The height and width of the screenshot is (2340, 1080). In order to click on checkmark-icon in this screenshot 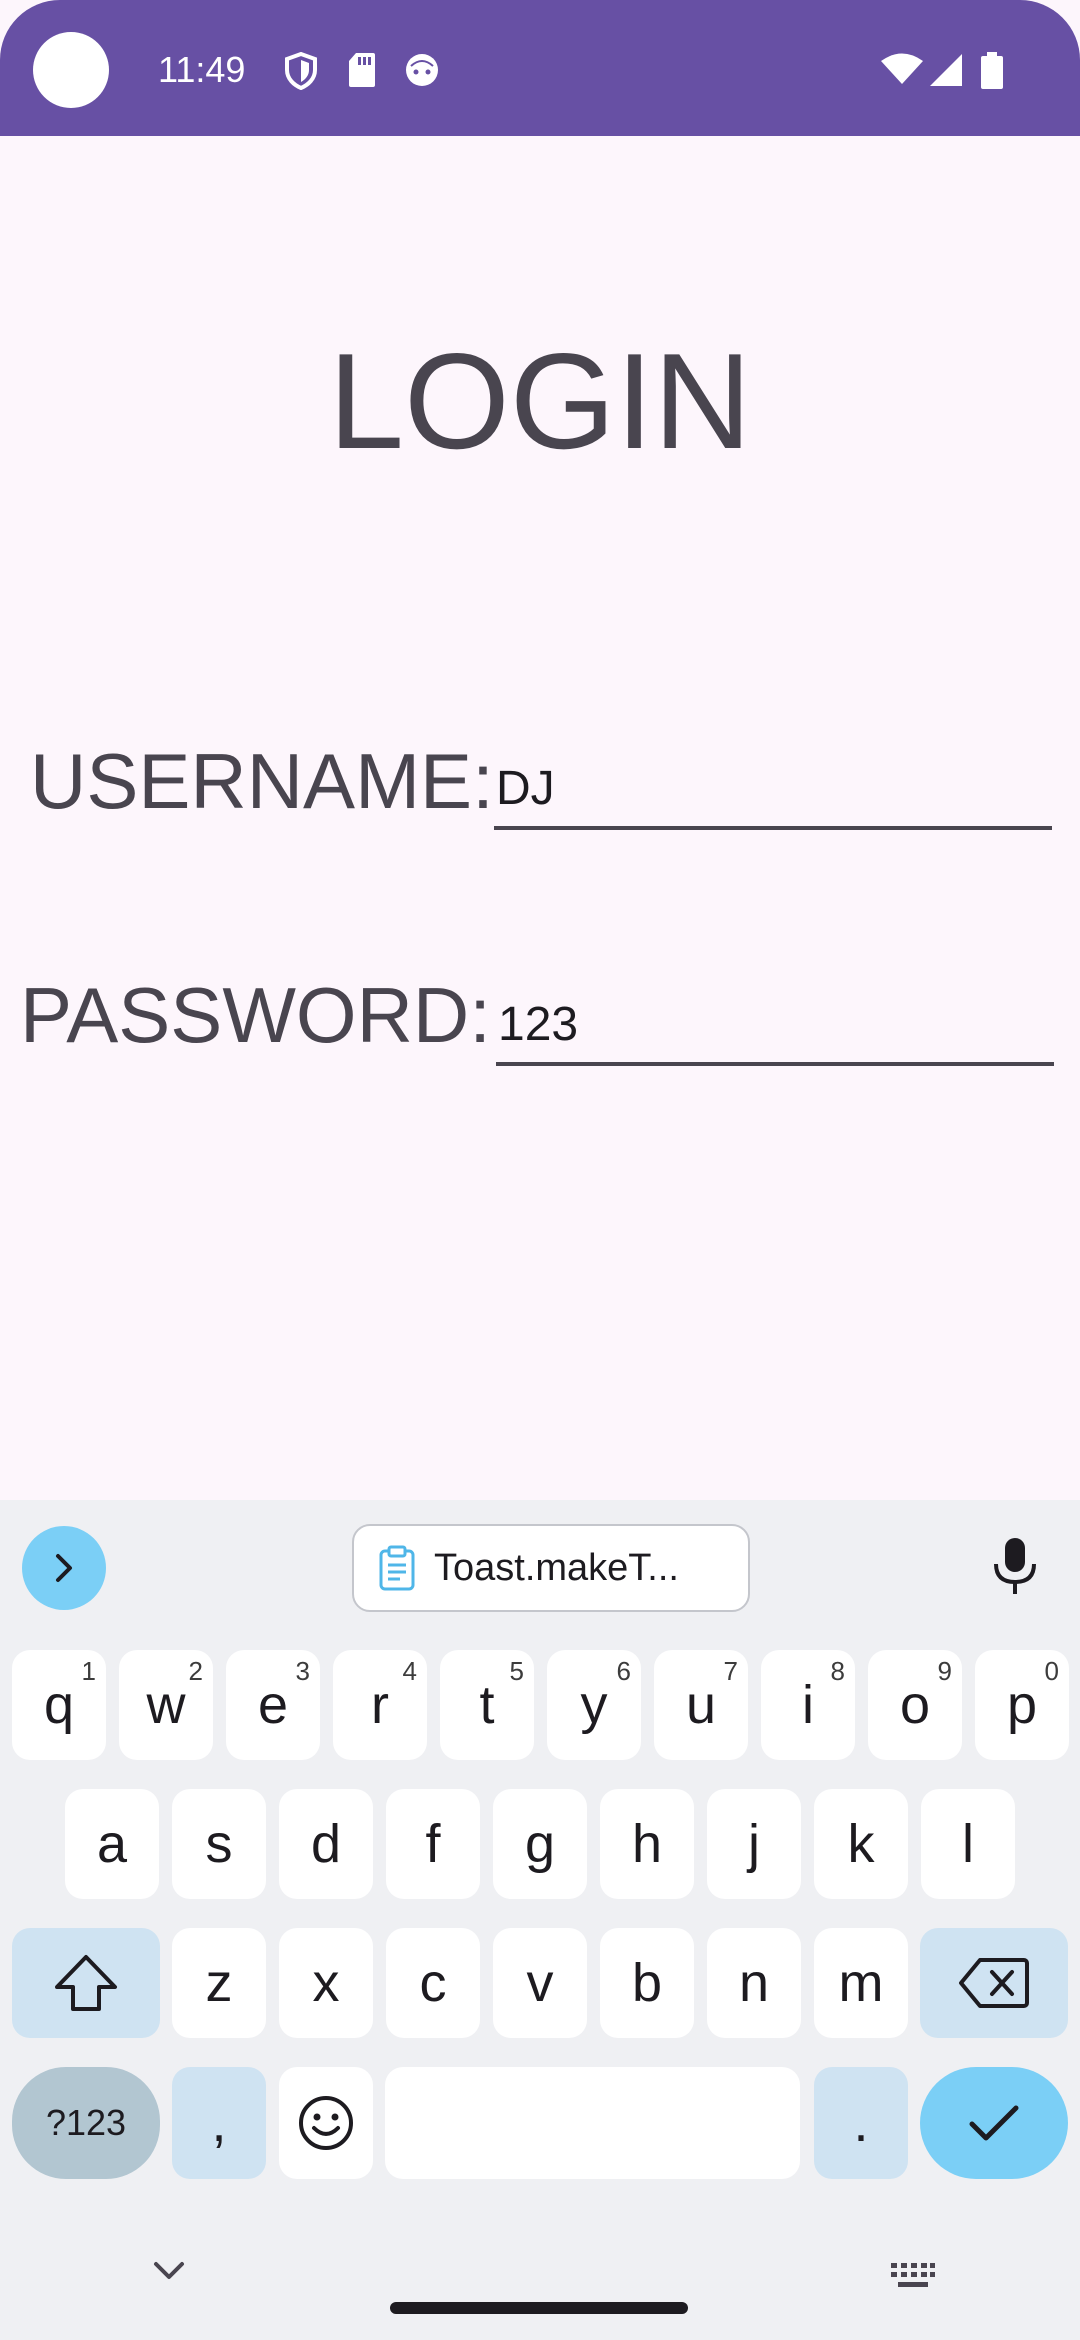, I will do `click(994, 2123)`.